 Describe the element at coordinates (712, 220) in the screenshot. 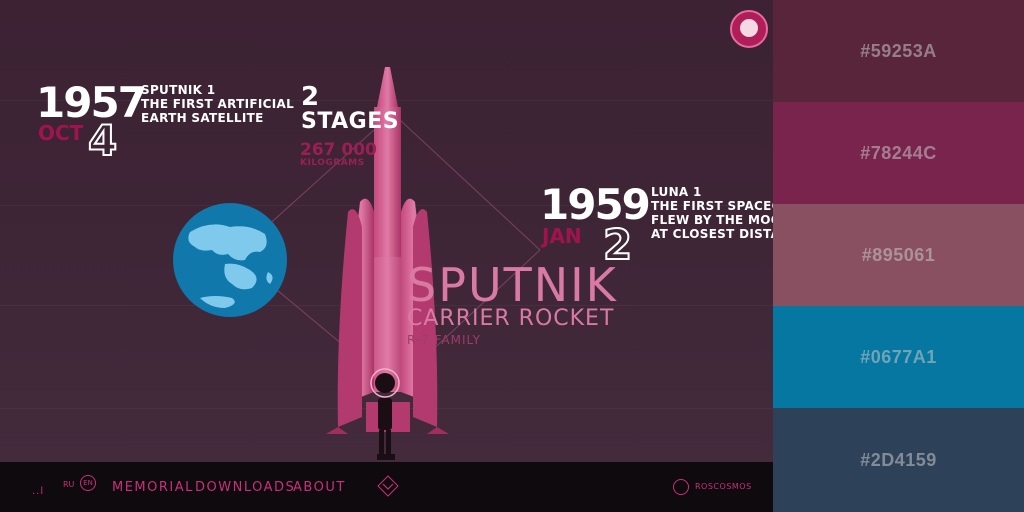

I see `caption-line: FLEW BY THE MOO` at that location.